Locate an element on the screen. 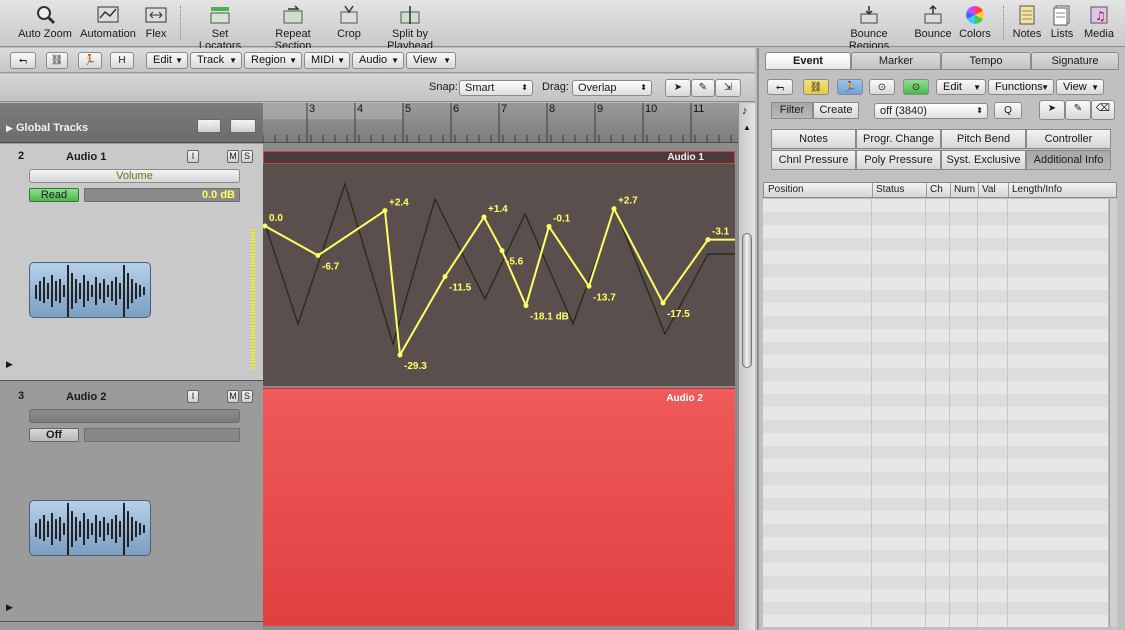  track-menu: Track ▼ is located at coordinates (216, 60).